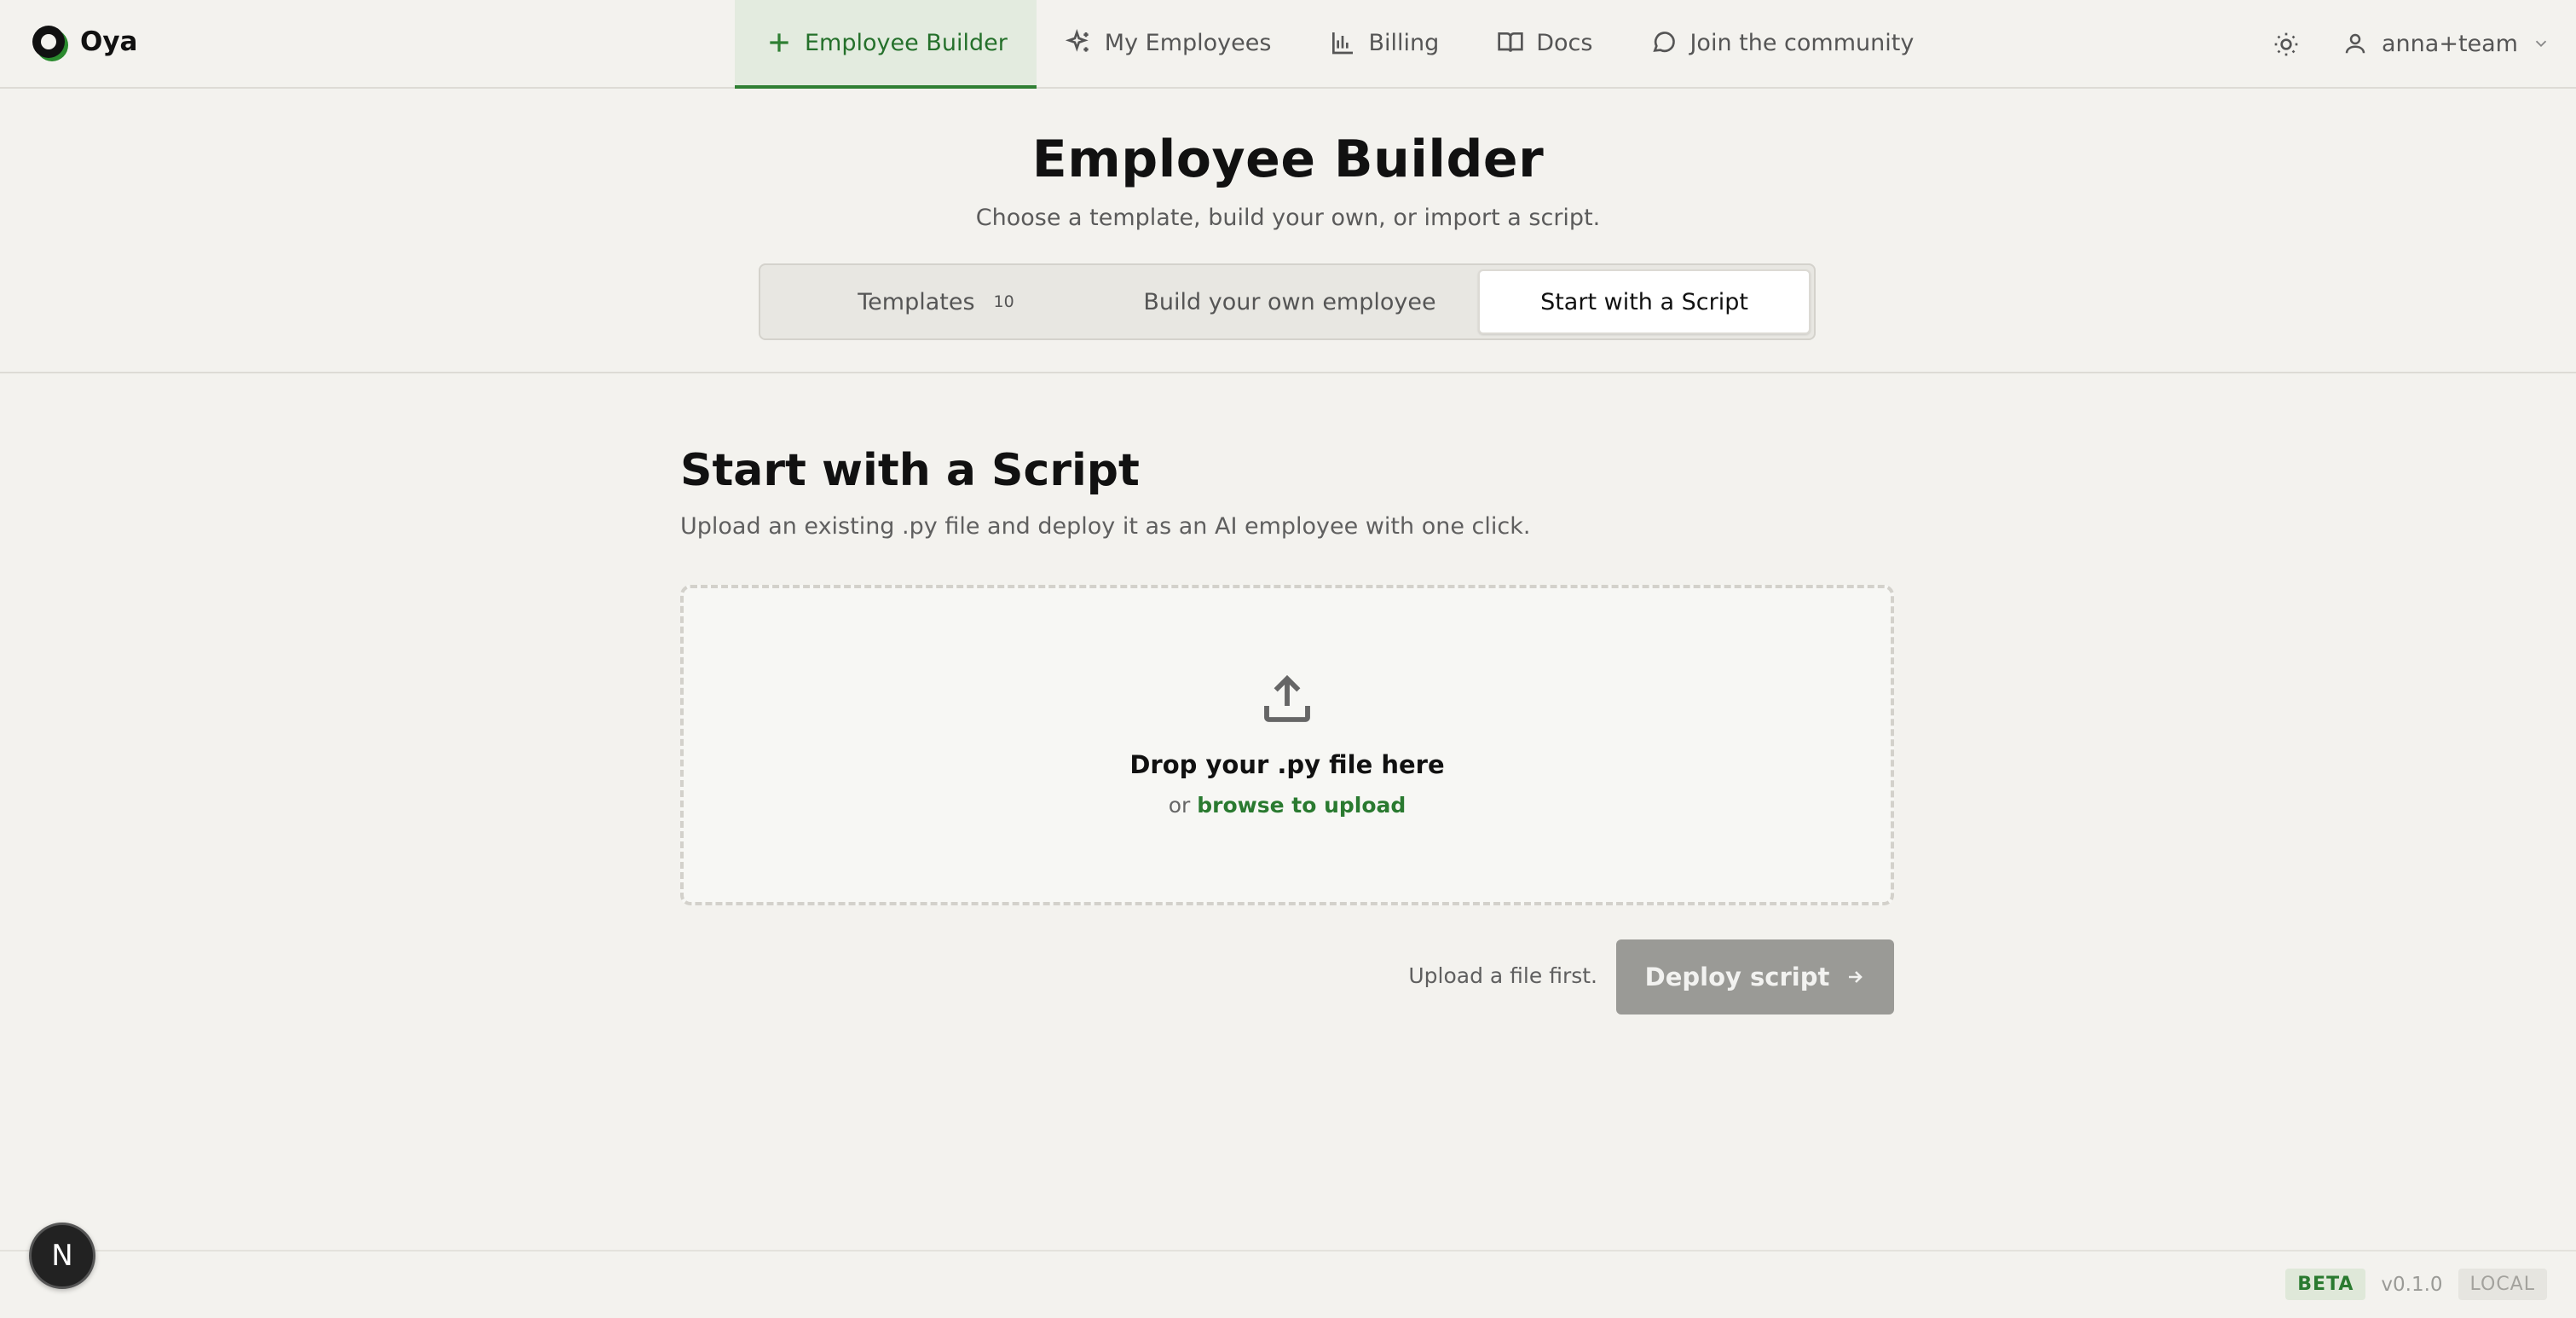  Describe the element at coordinates (1301, 805) in the screenshot. I see `browse-to-upload-link: browse to upload` at that location.